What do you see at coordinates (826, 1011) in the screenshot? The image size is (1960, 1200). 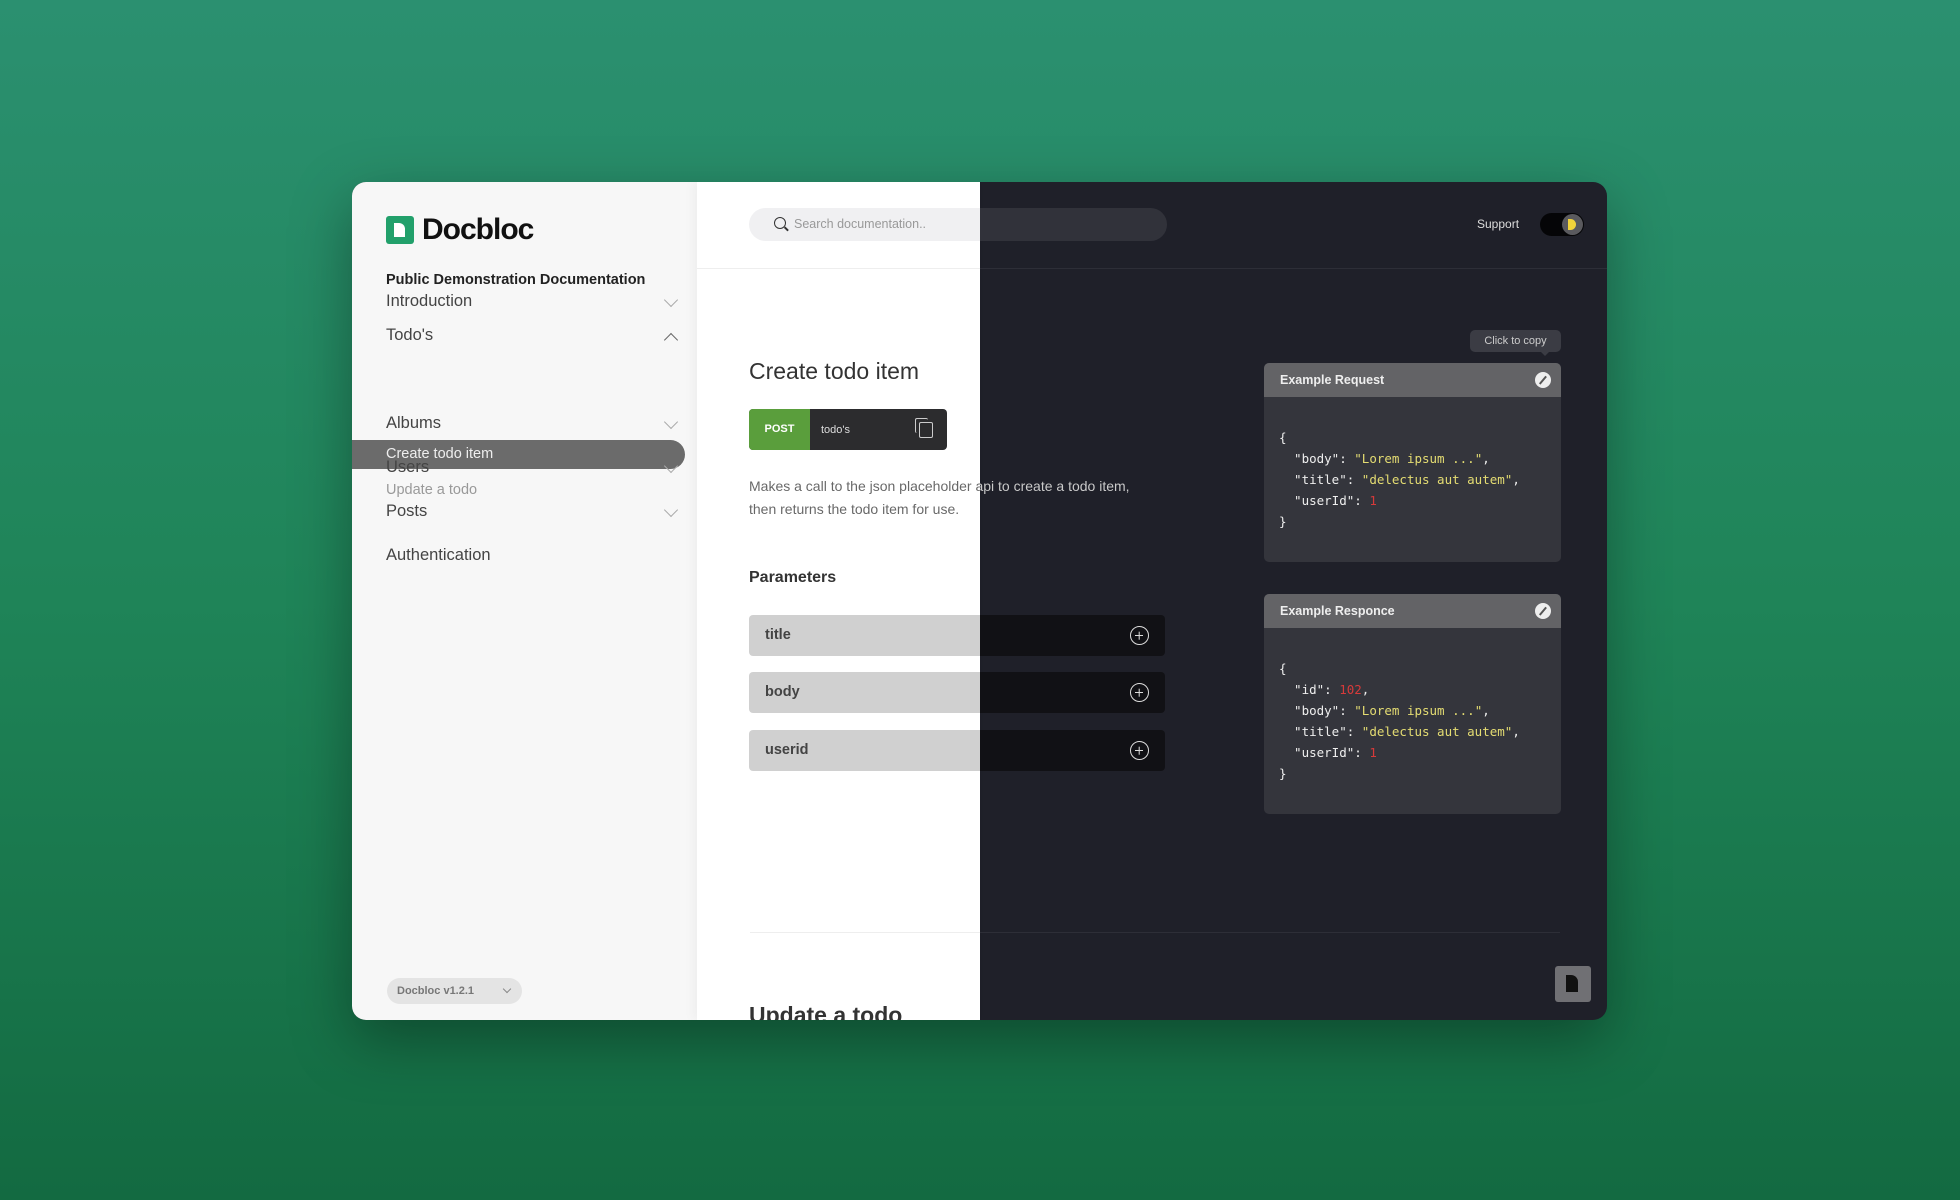 I see `next-section-title: Update a todo` at bounding box center [826, 1011].